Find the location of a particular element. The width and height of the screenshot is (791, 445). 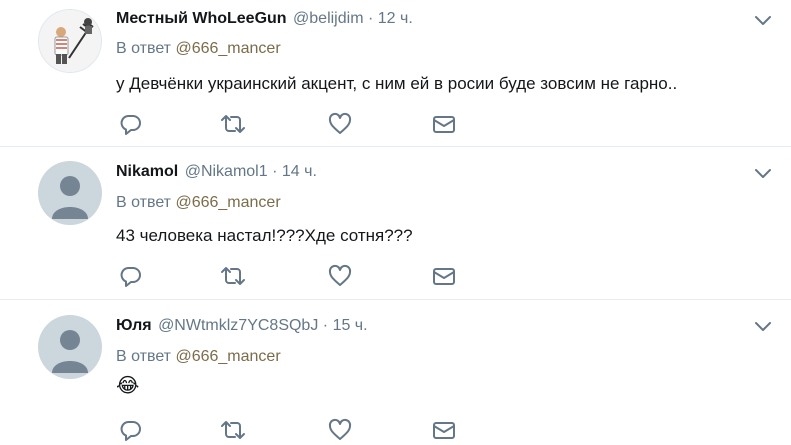

username: @belijdim is located at coordinates (328, 18).